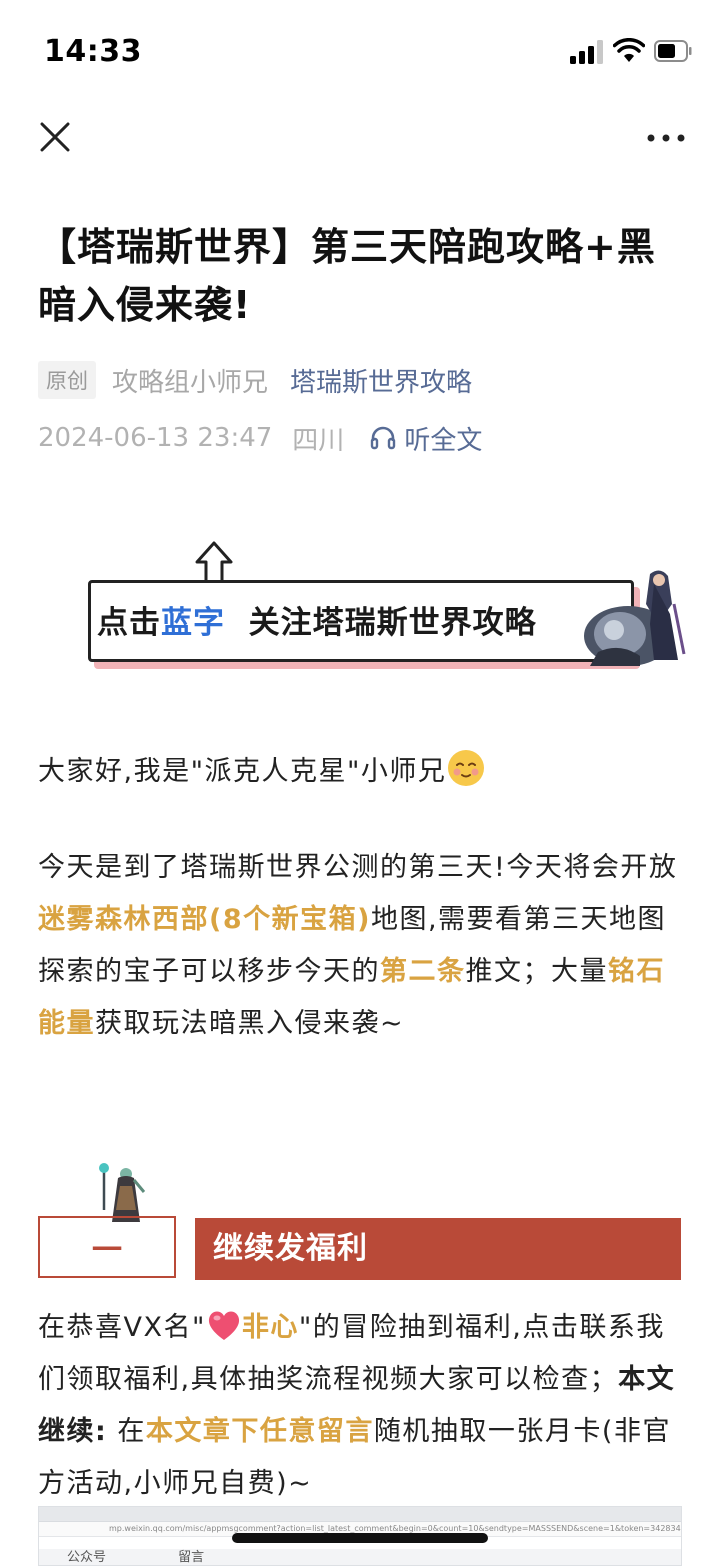 The image size is (720, 1566). Describe the element at coordinates (129, 623) in the screenshot. I see `banner-prefix: 点击` at that location.